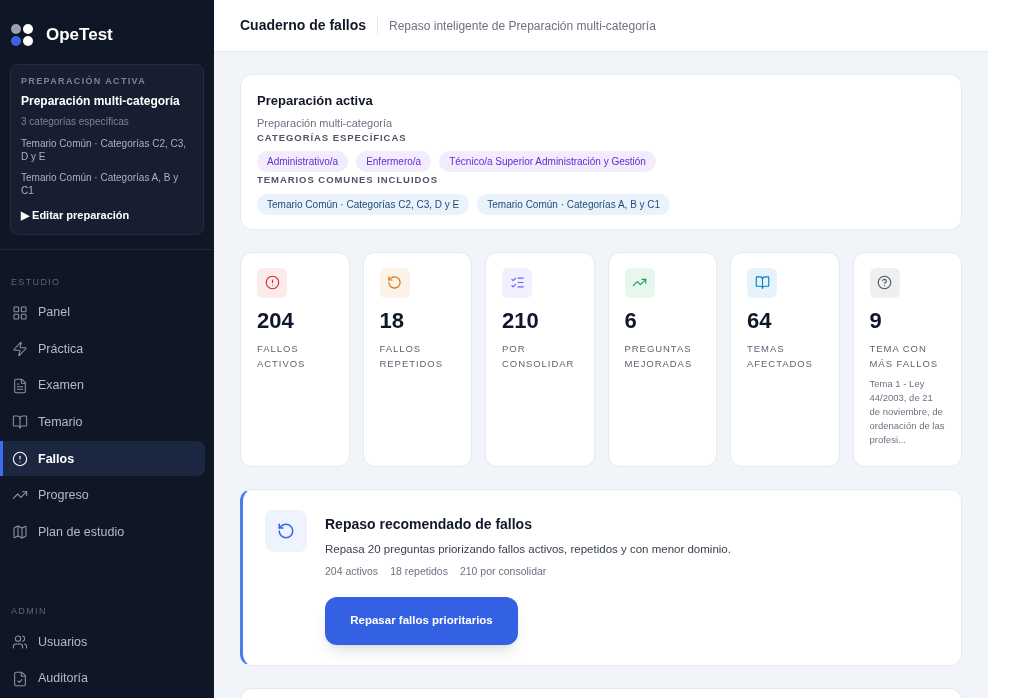  What do you see at coordinates (904, 356) in the screenshot?
I see `stat-label: TEMA CON MÁS FALLOS` at bounding box center [904, 356].